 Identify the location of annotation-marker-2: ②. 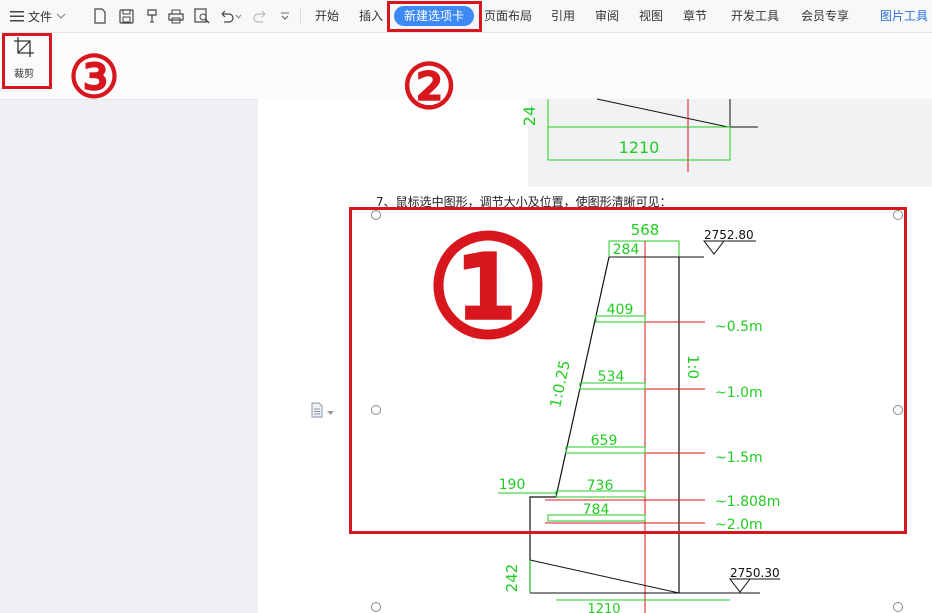
(429, 86).